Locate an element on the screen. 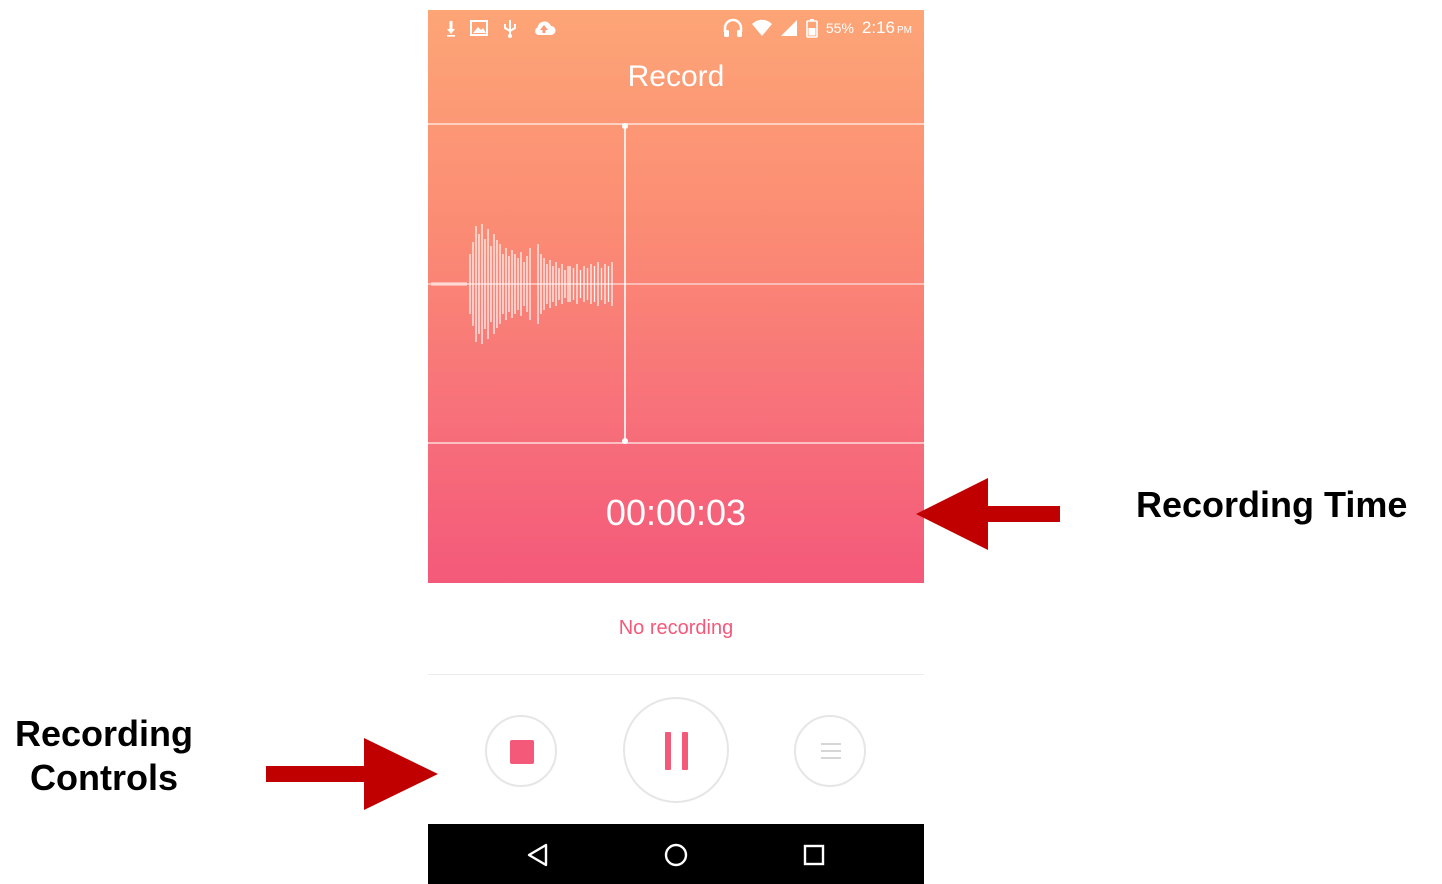 This screenshot has width=1442, height=884. image-icon is located at coordinates (479, 28).